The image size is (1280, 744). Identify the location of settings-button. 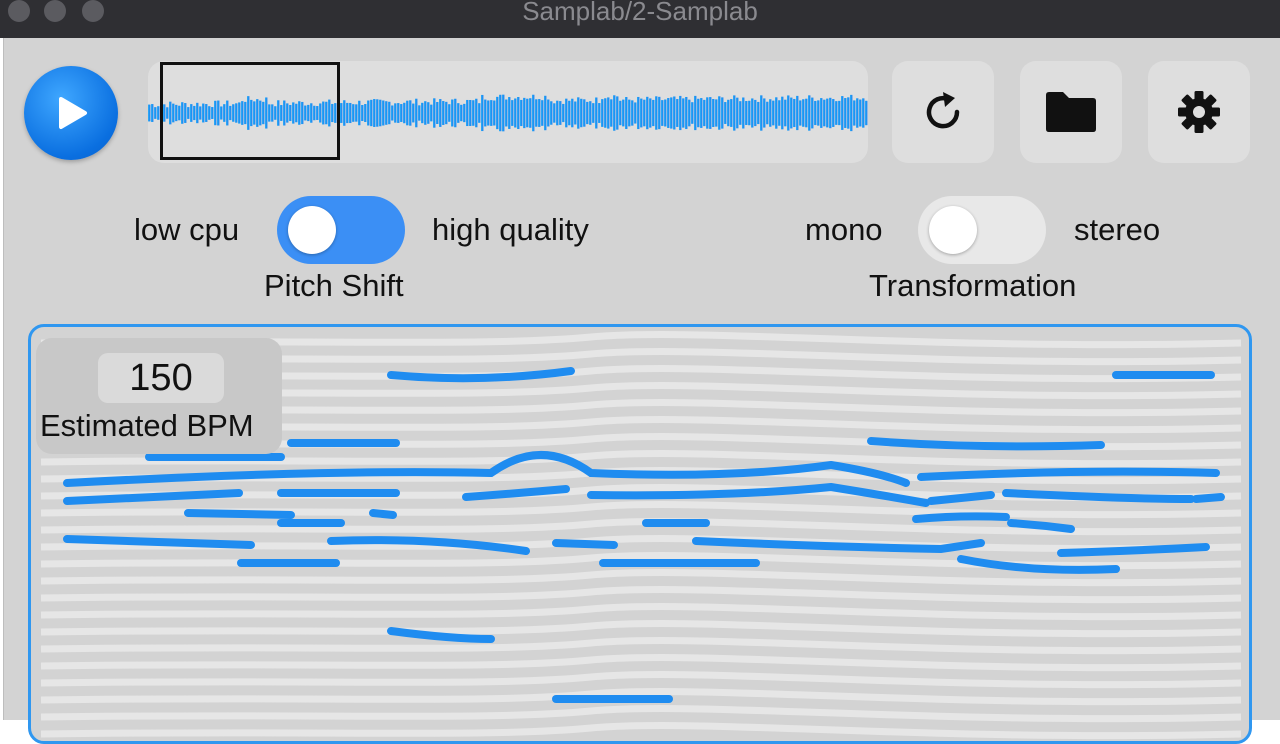
(1199, 112).